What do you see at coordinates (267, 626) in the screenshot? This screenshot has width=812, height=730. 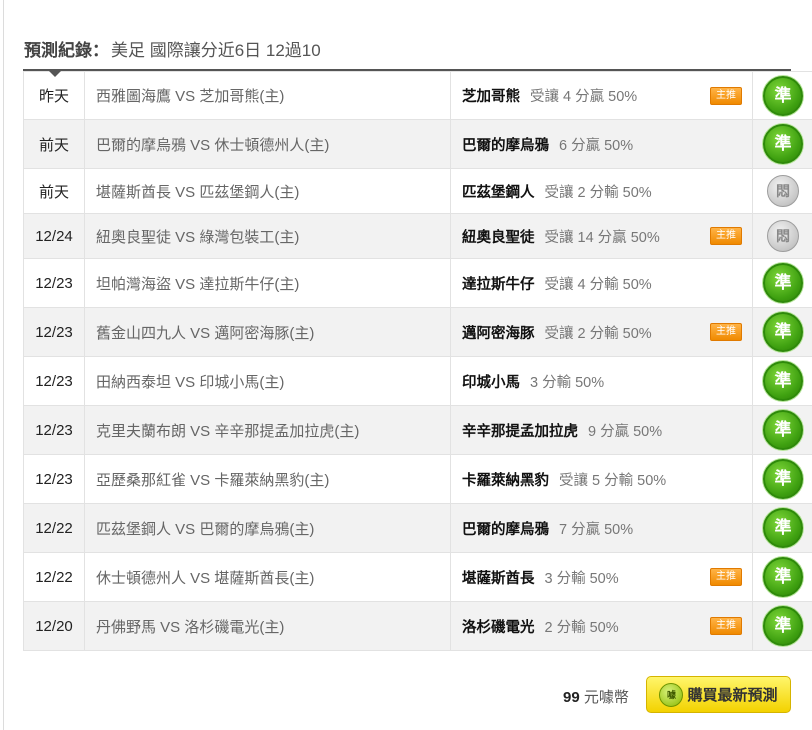 I see `row-match: 丹佛野馬 VS 洛杉磯電光(主)` at bounding box center [267, 626].